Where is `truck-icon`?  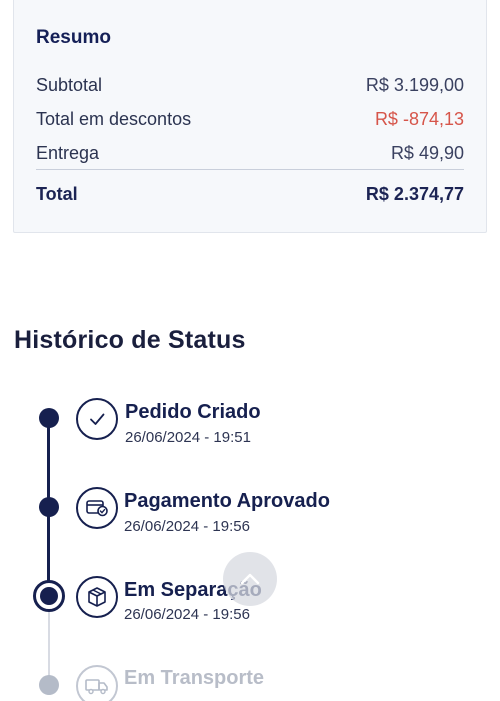 truck-icon is located at coordinates (97, 683).